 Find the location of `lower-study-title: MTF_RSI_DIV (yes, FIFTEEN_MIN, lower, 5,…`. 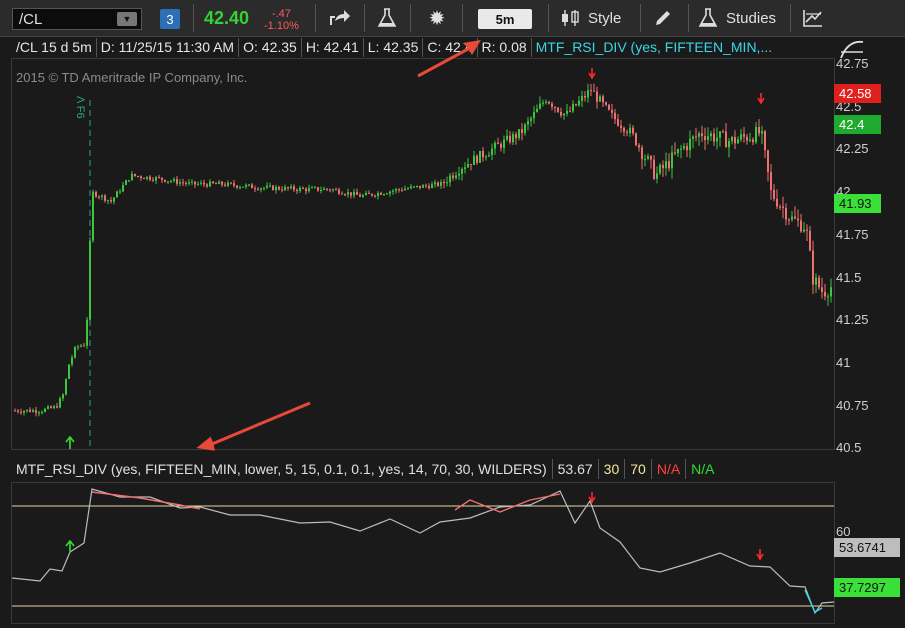

lower-study-title: MTF_RSI_DIV (yes, FIFTEEN_MIN, lower, 5,… is located at coordinates (282, 469).